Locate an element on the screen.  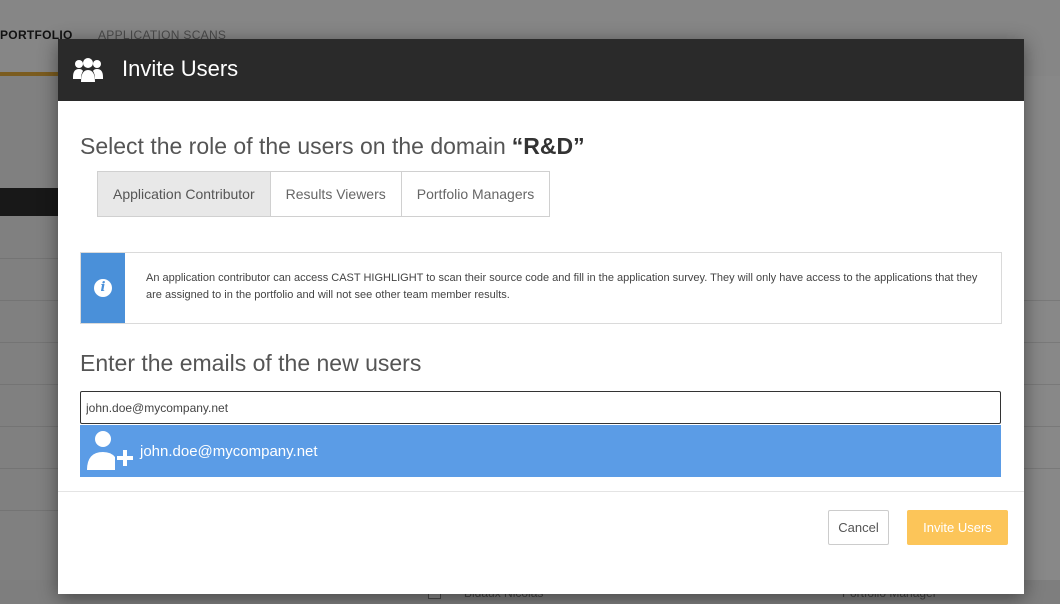
domain-name: “R&D” is located at coordinates (548, 146).